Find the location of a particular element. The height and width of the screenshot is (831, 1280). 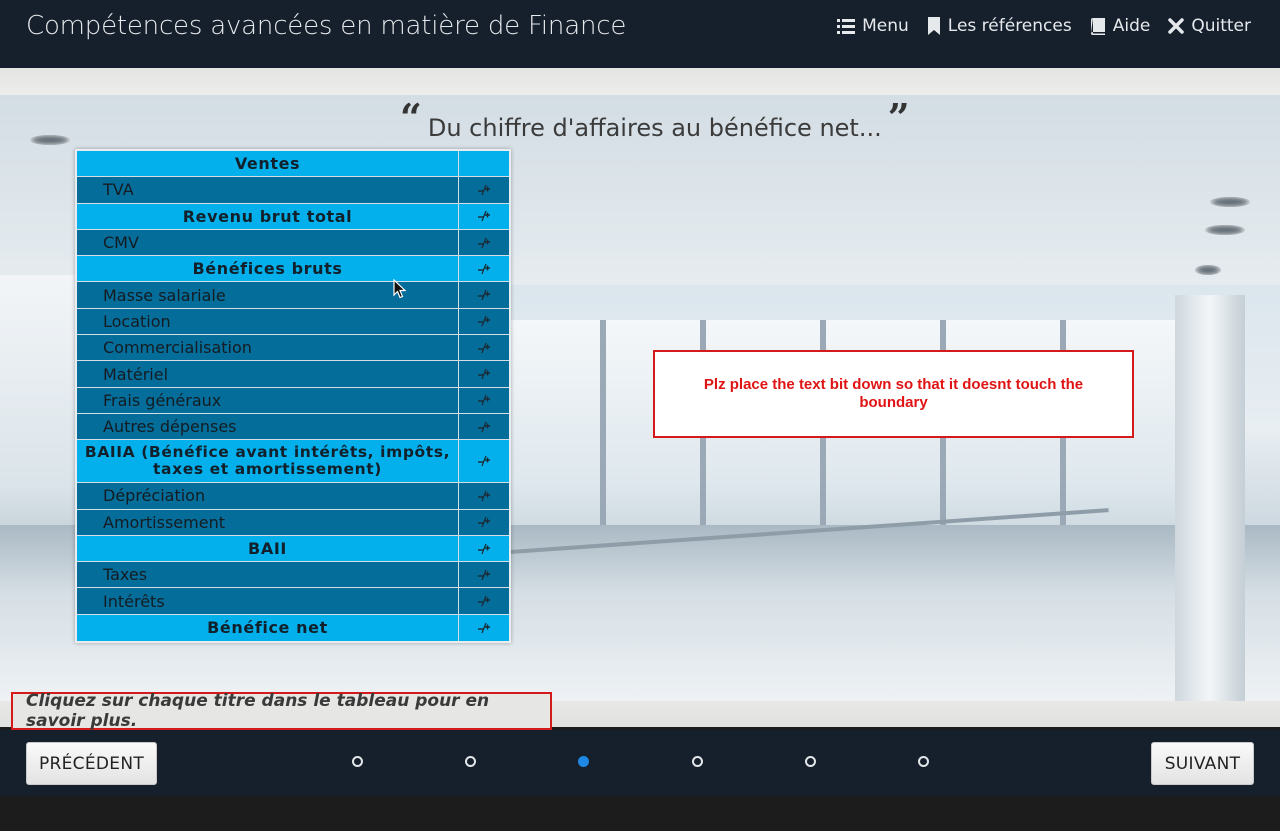

table-row: Bénéfices bruts is located at coordinates (293, 269).